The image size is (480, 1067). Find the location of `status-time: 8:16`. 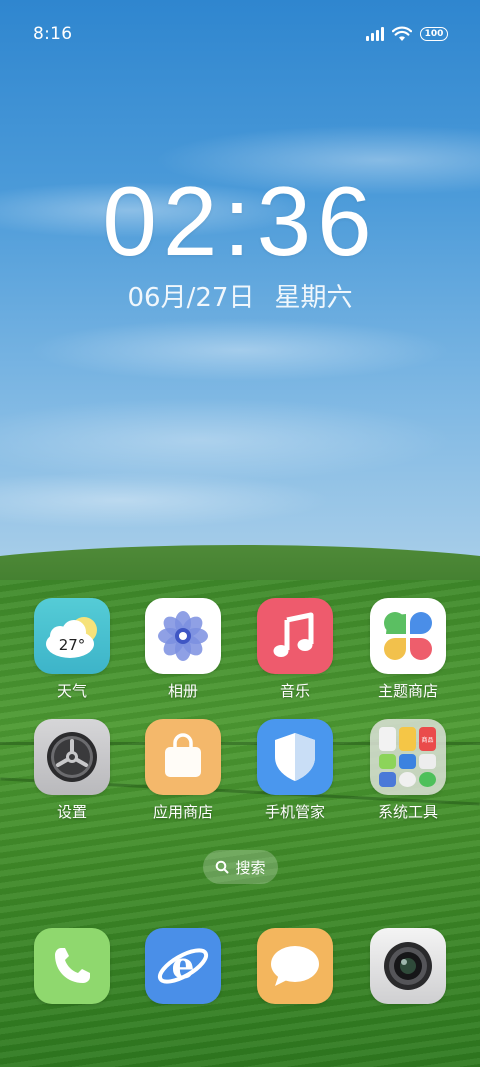

status-time: 8:16 is located at coordinates (53, 34).